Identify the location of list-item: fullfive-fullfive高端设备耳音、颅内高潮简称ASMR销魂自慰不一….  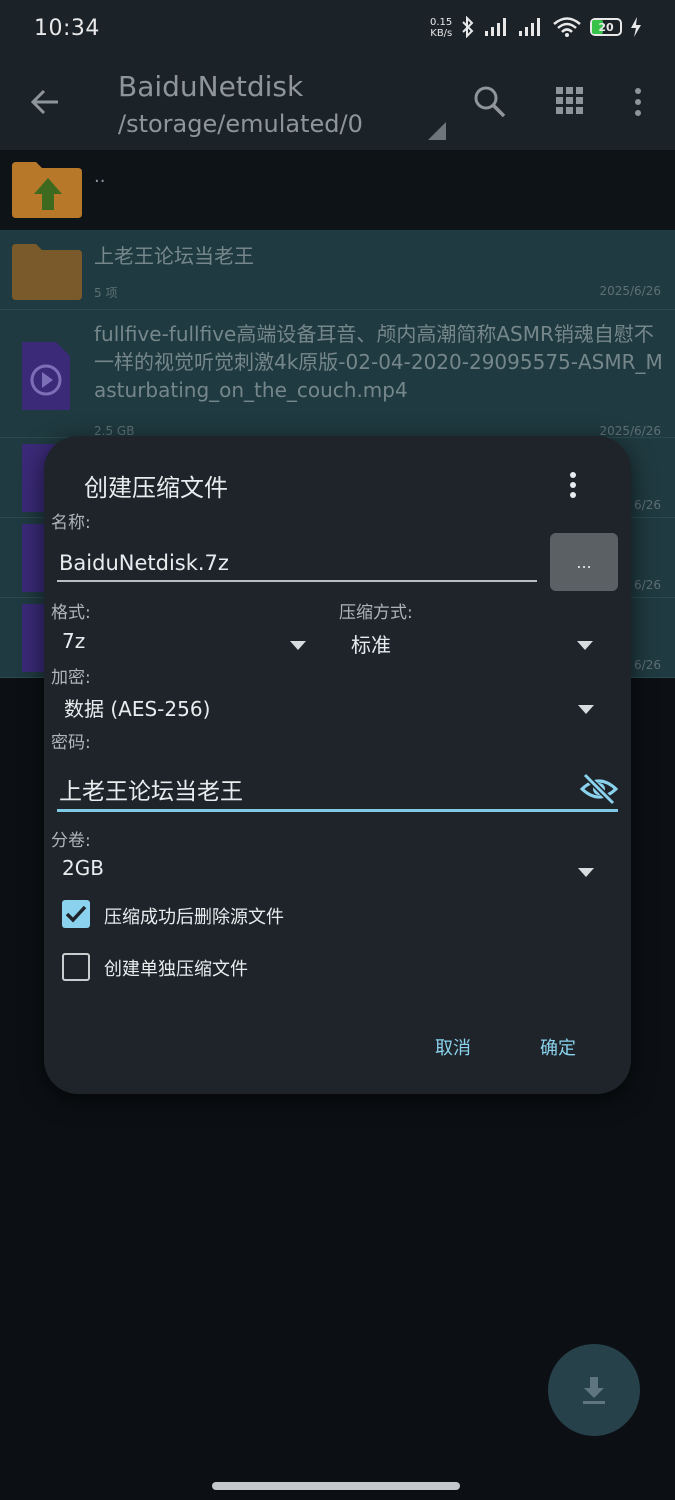
(337, 374).